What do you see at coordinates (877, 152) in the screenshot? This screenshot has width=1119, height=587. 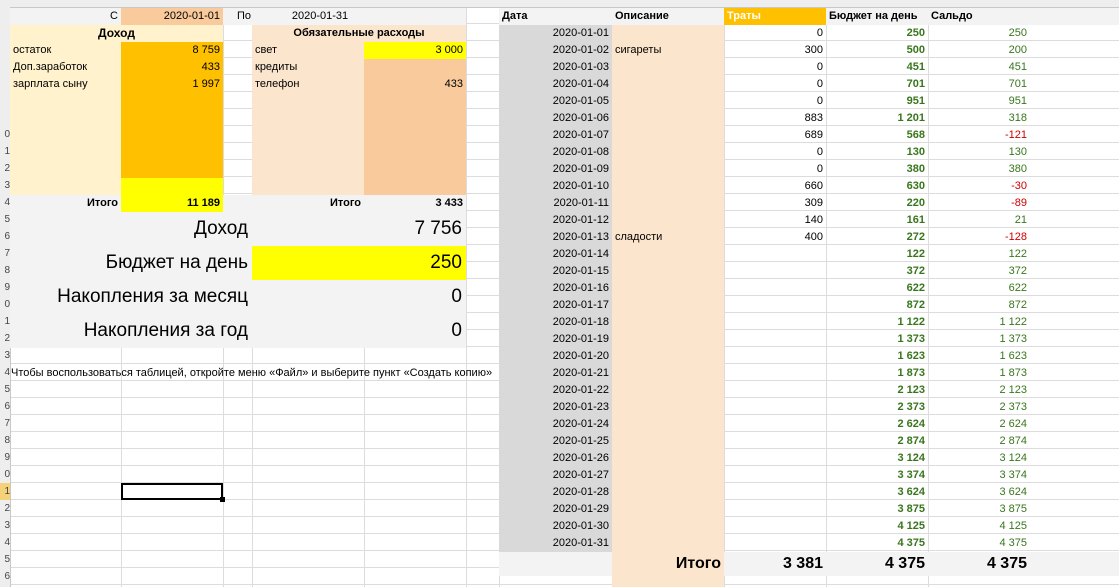 I see `row-budget: 130` at bounding box center [877, 152].